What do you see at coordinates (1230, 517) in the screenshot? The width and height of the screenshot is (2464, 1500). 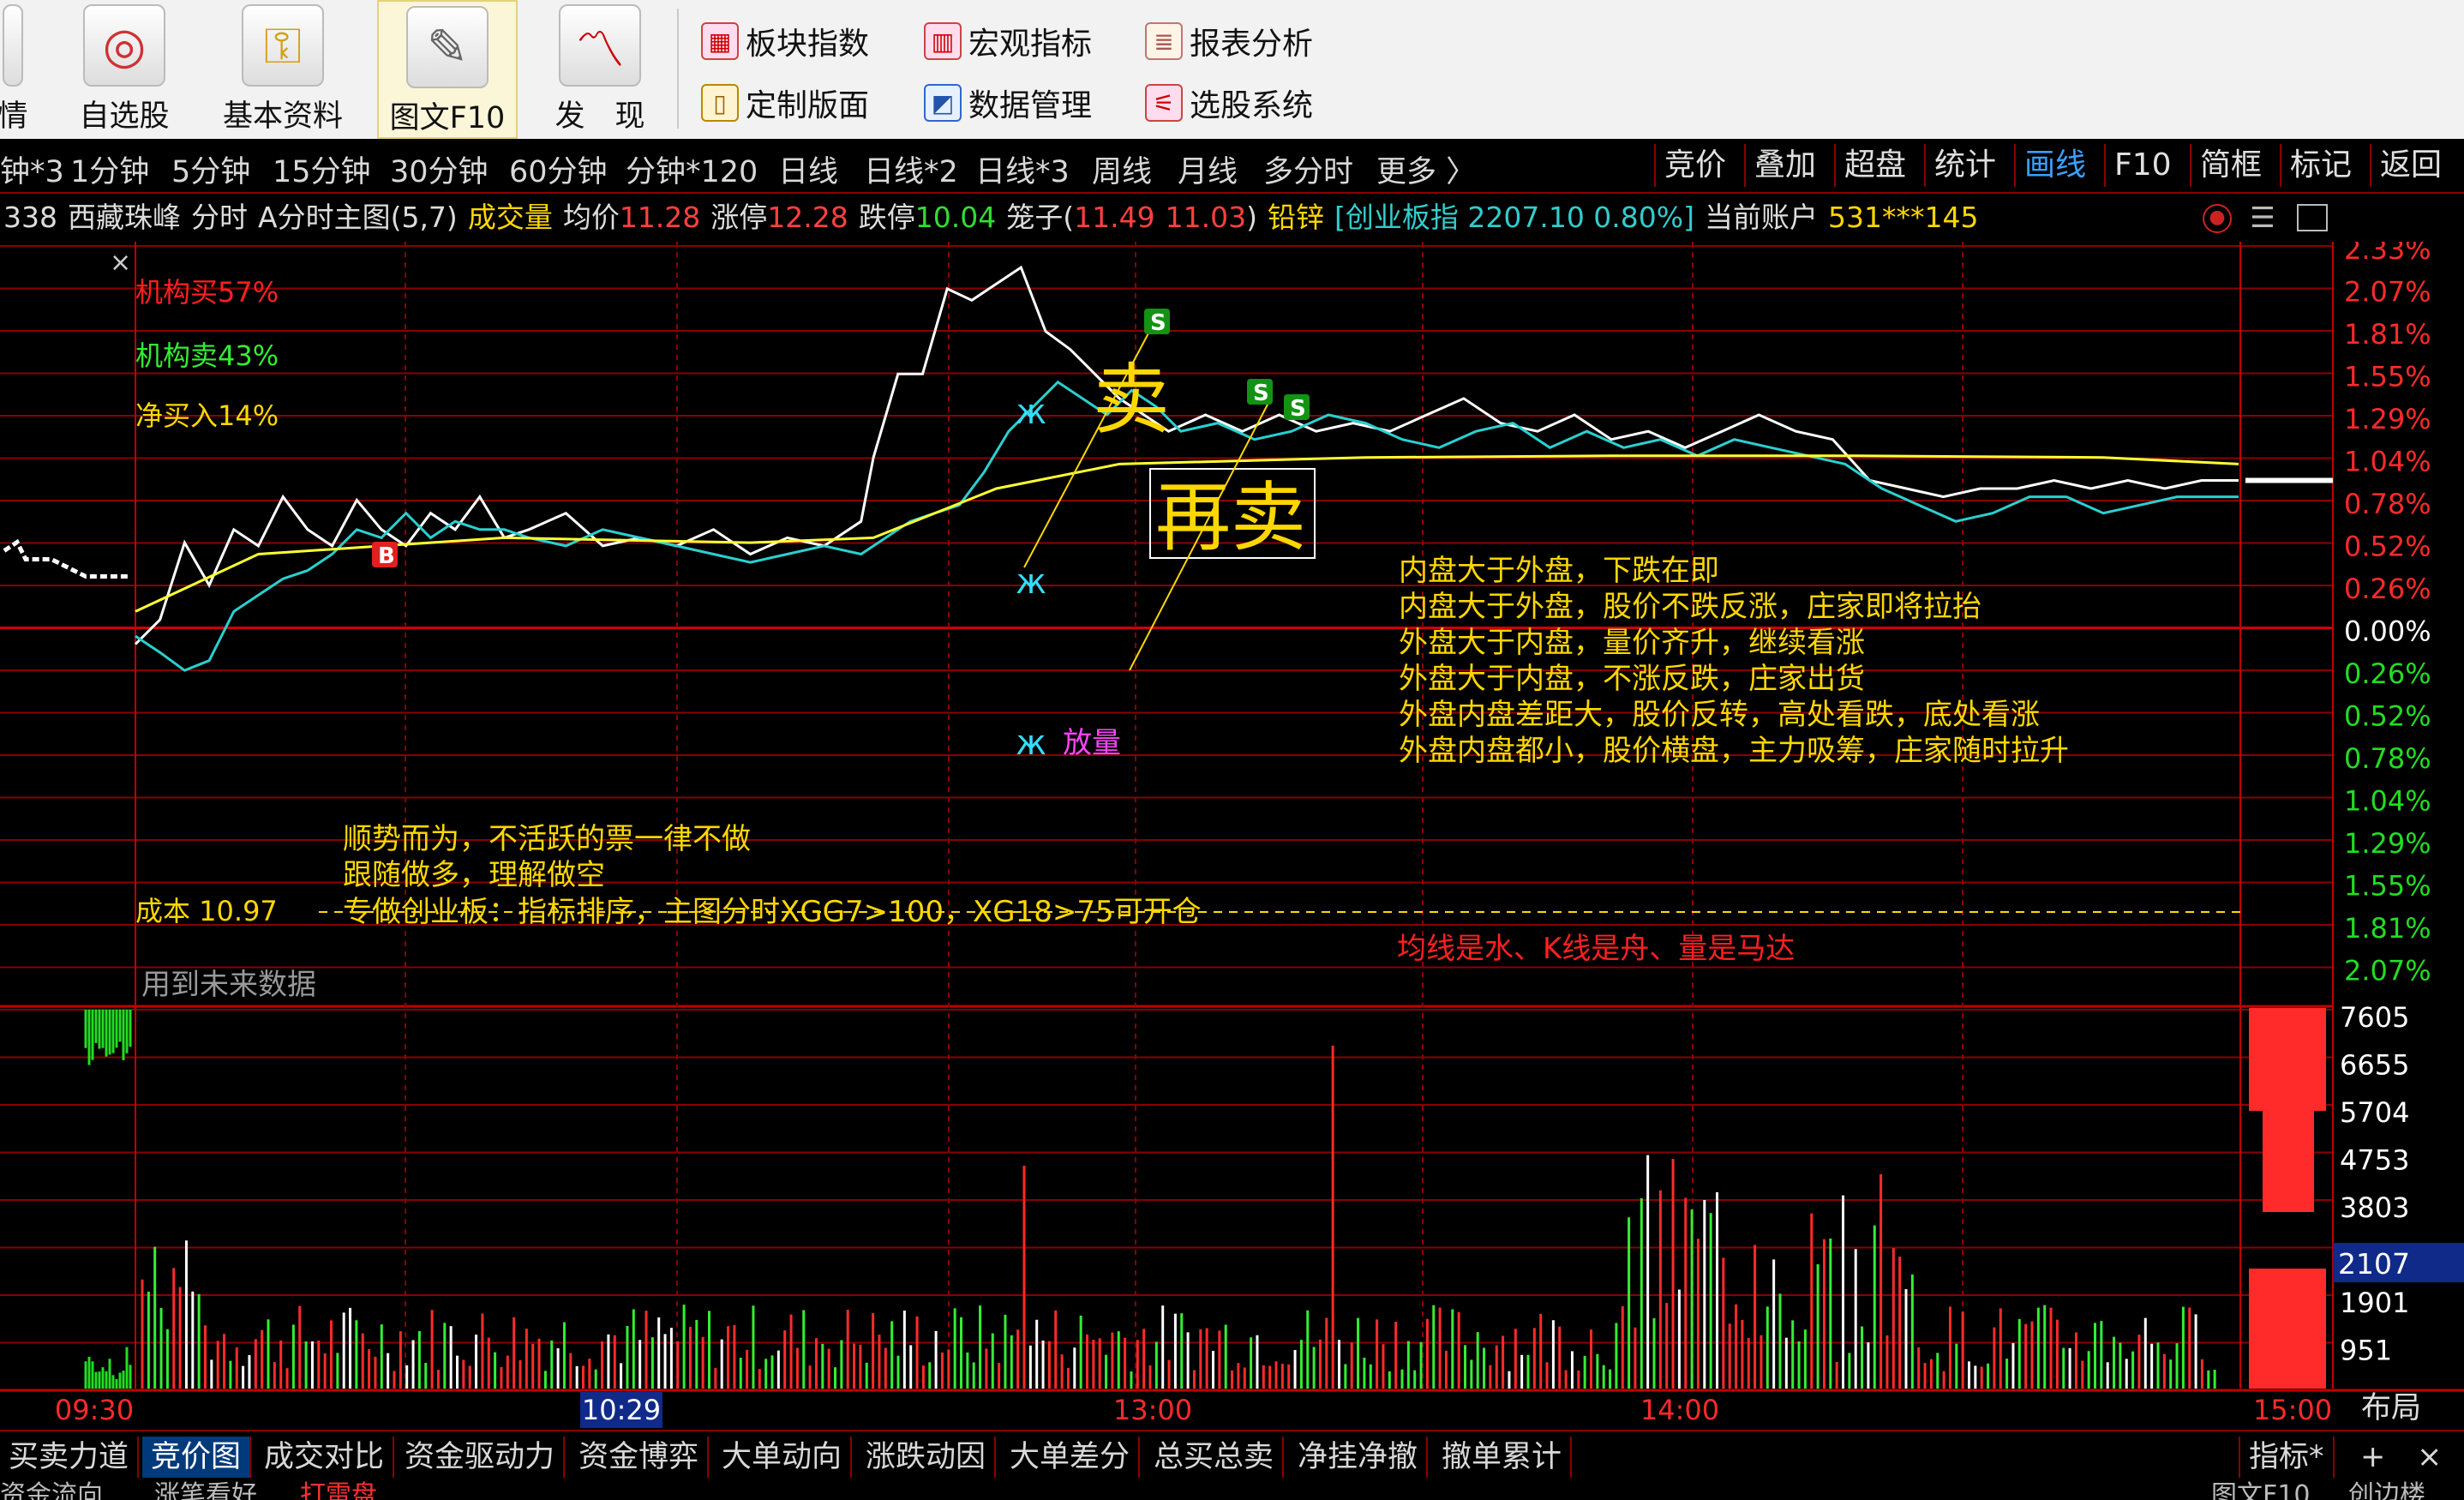 I see `resell-annotation: 再卖` at bounding box center [1230, 517].